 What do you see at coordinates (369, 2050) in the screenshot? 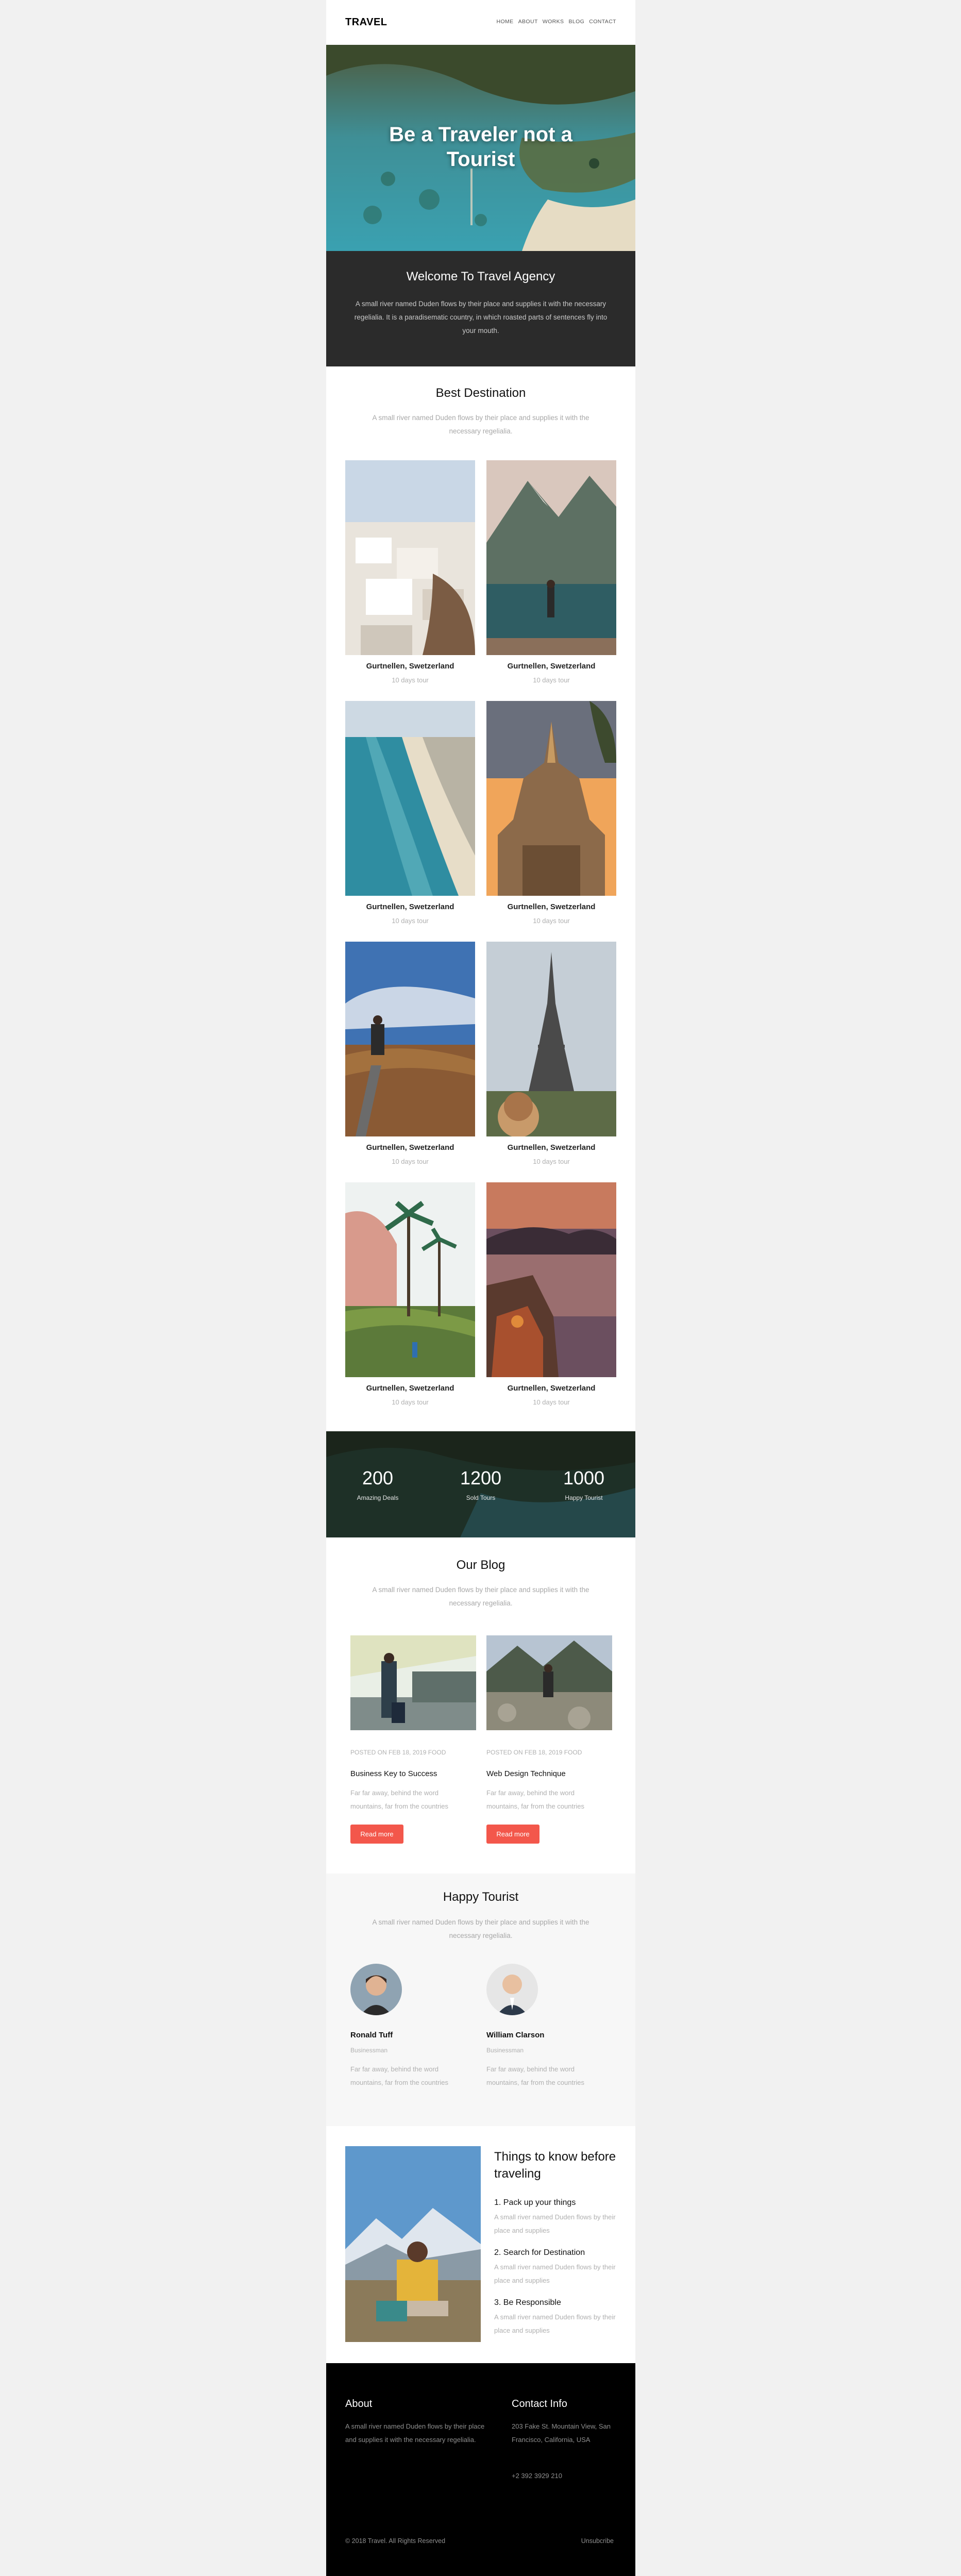
I see `testimonial-role-1: Businessman` at bounding box center [369, 2050].